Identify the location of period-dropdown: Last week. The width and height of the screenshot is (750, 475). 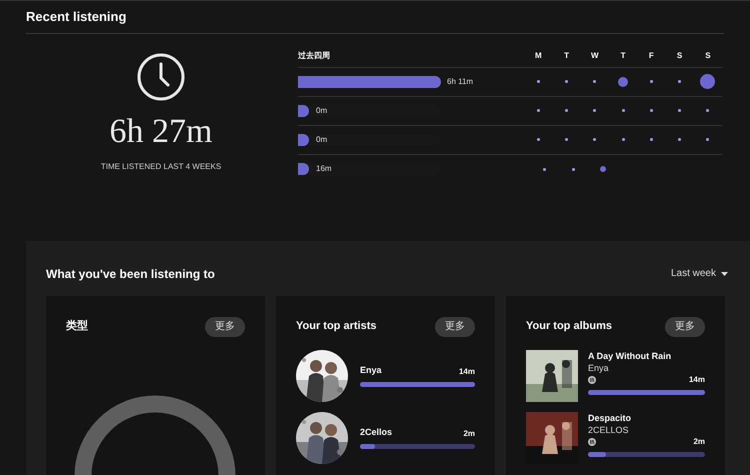
(699, 273).